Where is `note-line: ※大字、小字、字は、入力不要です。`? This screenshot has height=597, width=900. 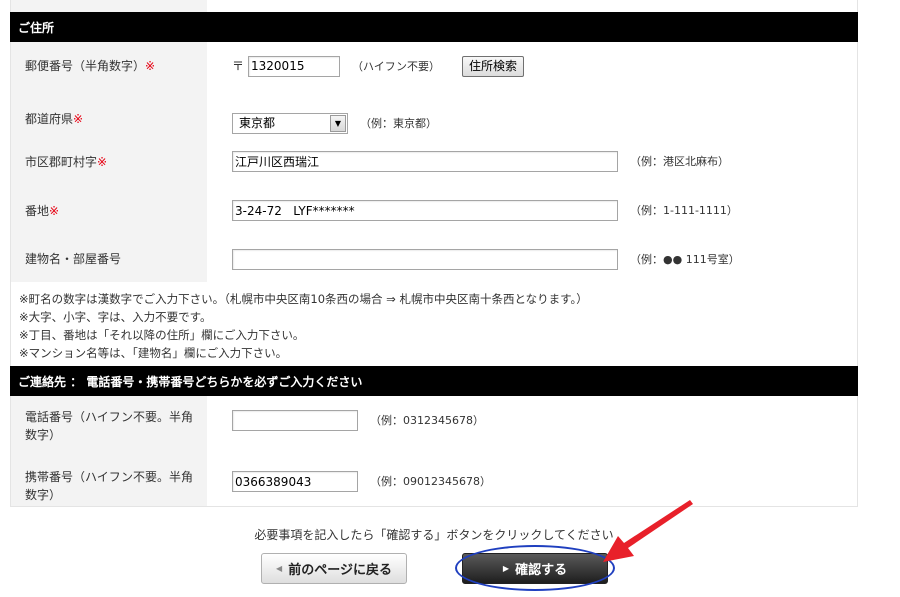
note-line: ※大字、小字、字は、入力不要です。 is located at coordinates (115, 317).